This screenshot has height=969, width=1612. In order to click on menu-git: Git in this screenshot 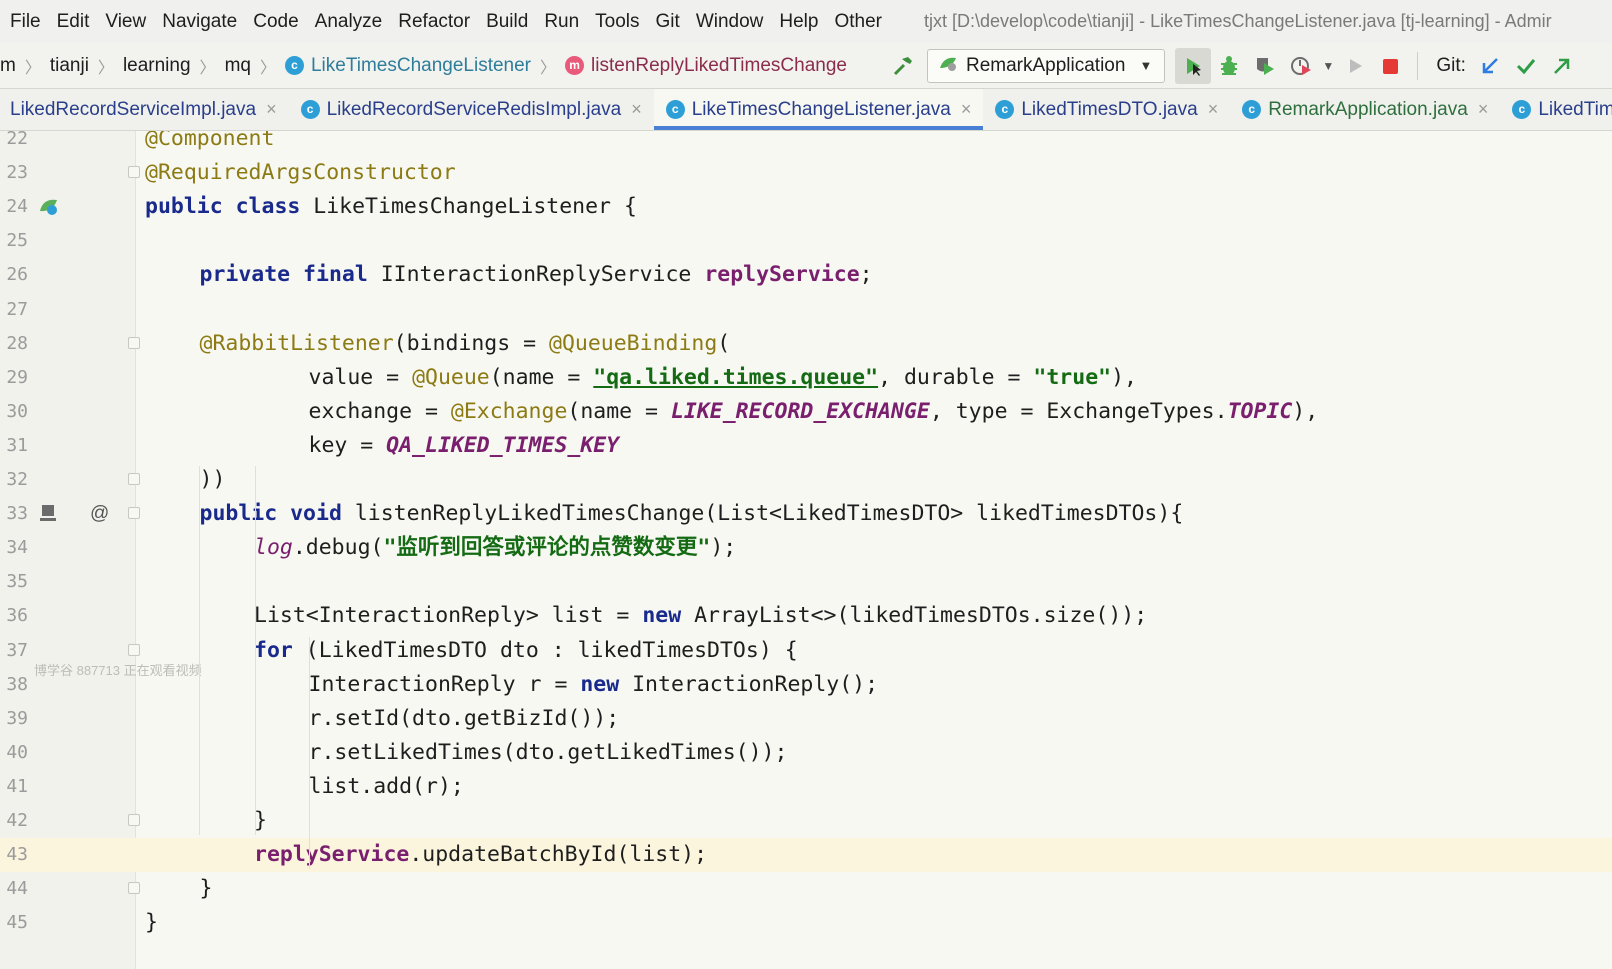, I will do `click(668, 21)`.